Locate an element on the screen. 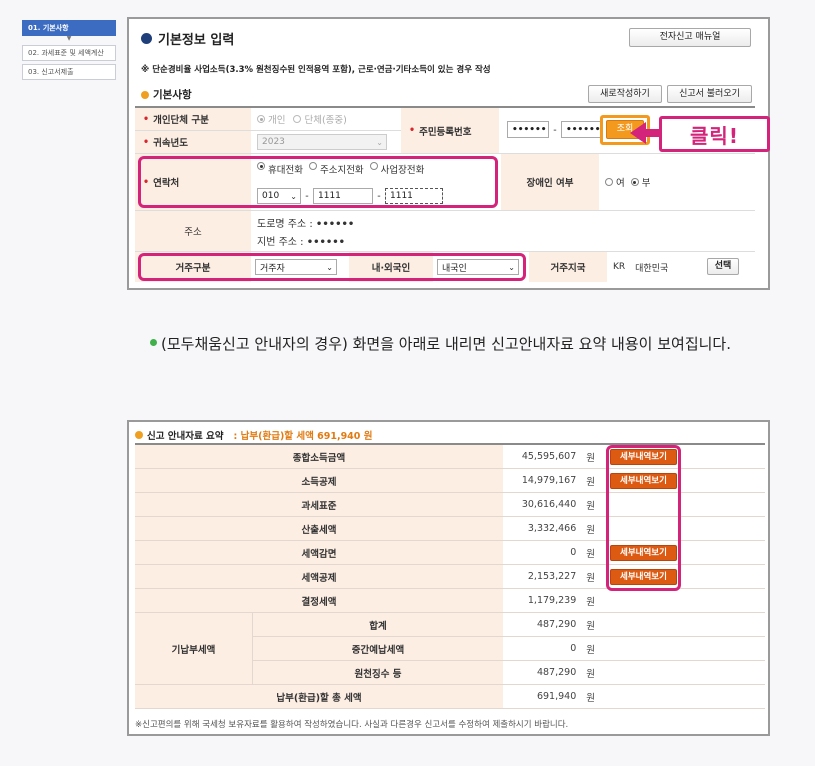 The height and width of the screenshot is (766, 815). table-row: 합계 487,290 원 is located at coordinates (509, 625).